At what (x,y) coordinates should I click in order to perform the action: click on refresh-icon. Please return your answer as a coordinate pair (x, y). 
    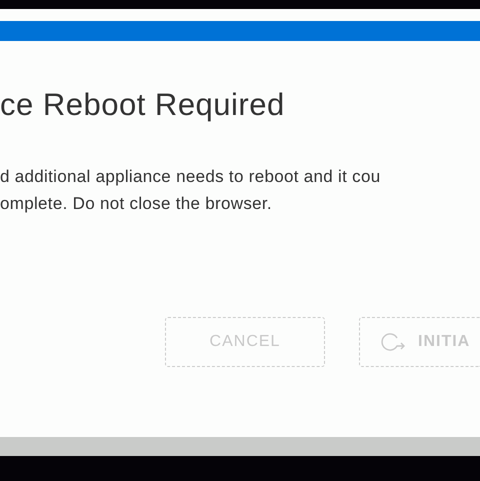
    Looking at the image, I should click on (393, 342).